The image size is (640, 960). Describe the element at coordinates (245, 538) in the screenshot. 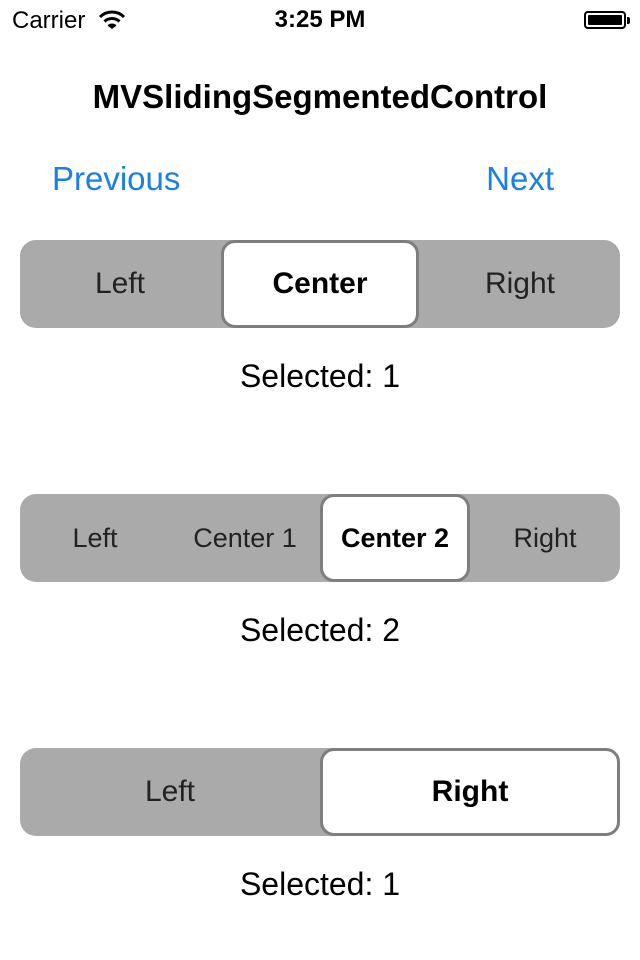

I see `segment-center-1: Center 1` at that location.